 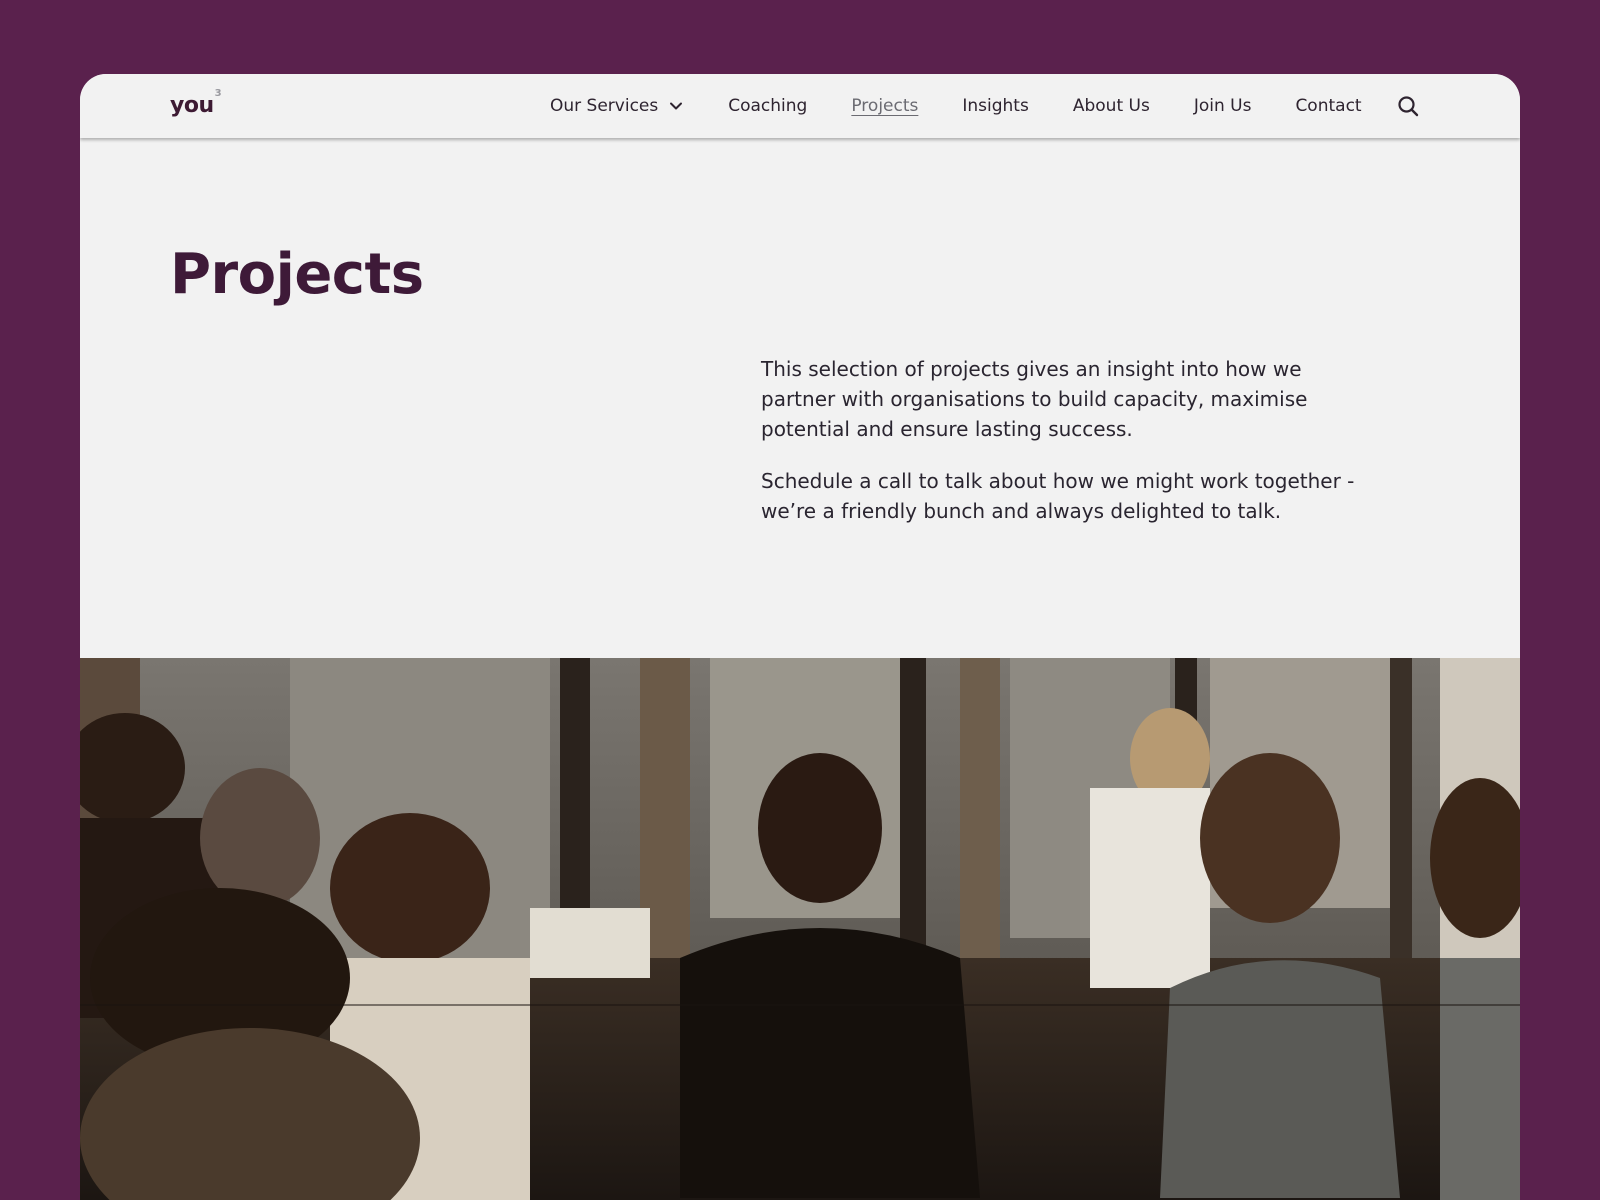 I want to click on logo-text: you, so click(x=192, y=105).